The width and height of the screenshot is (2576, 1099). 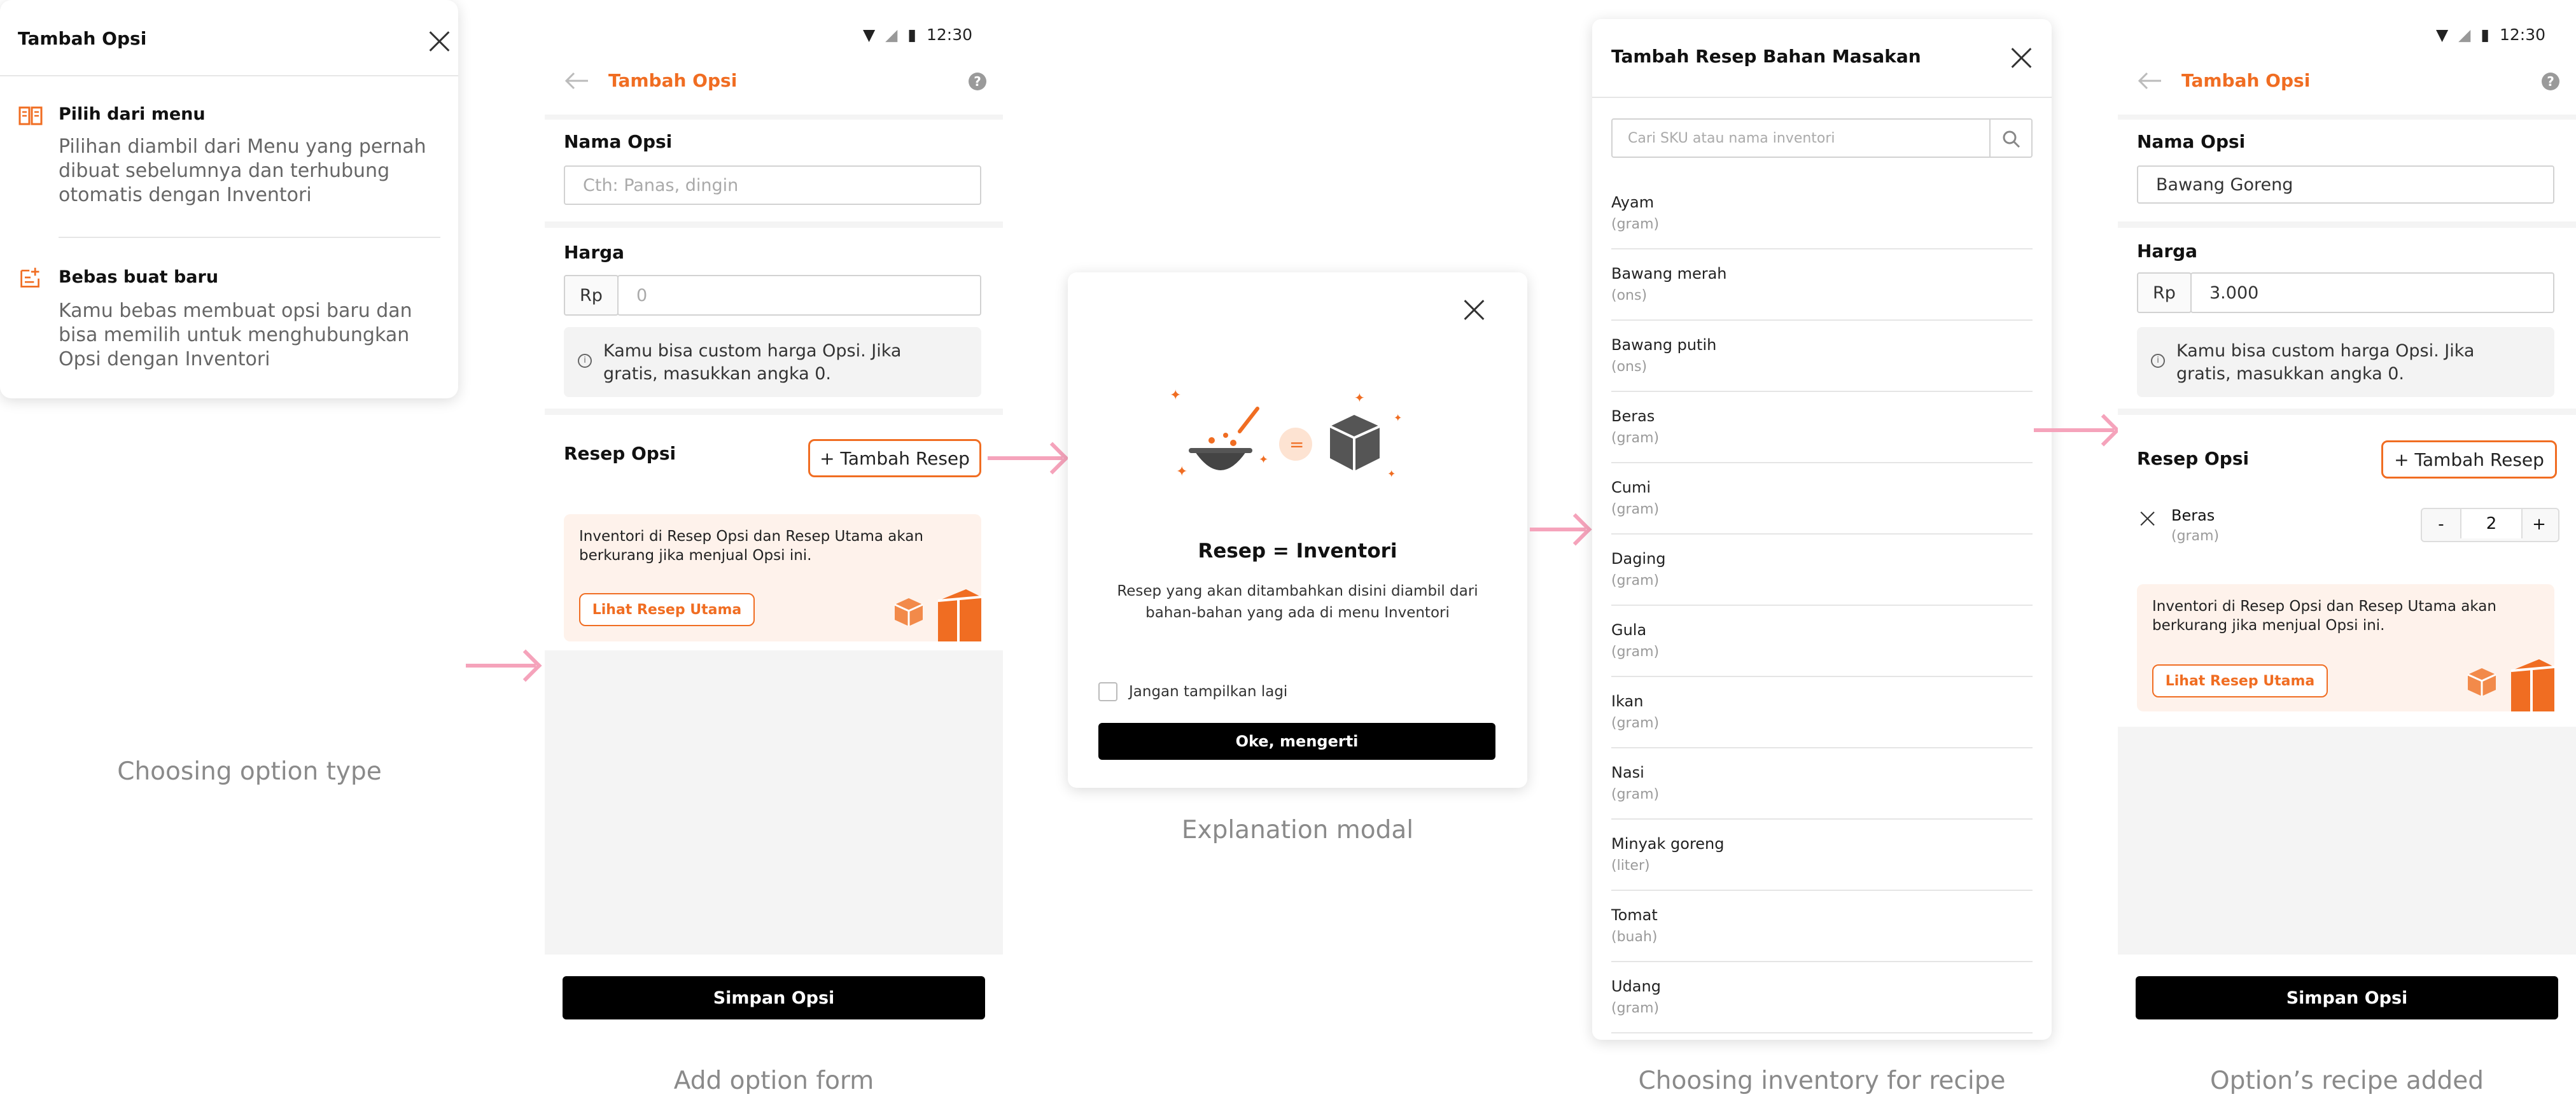 I want to click on price-label: Harga, so click(x=2167, y=251).